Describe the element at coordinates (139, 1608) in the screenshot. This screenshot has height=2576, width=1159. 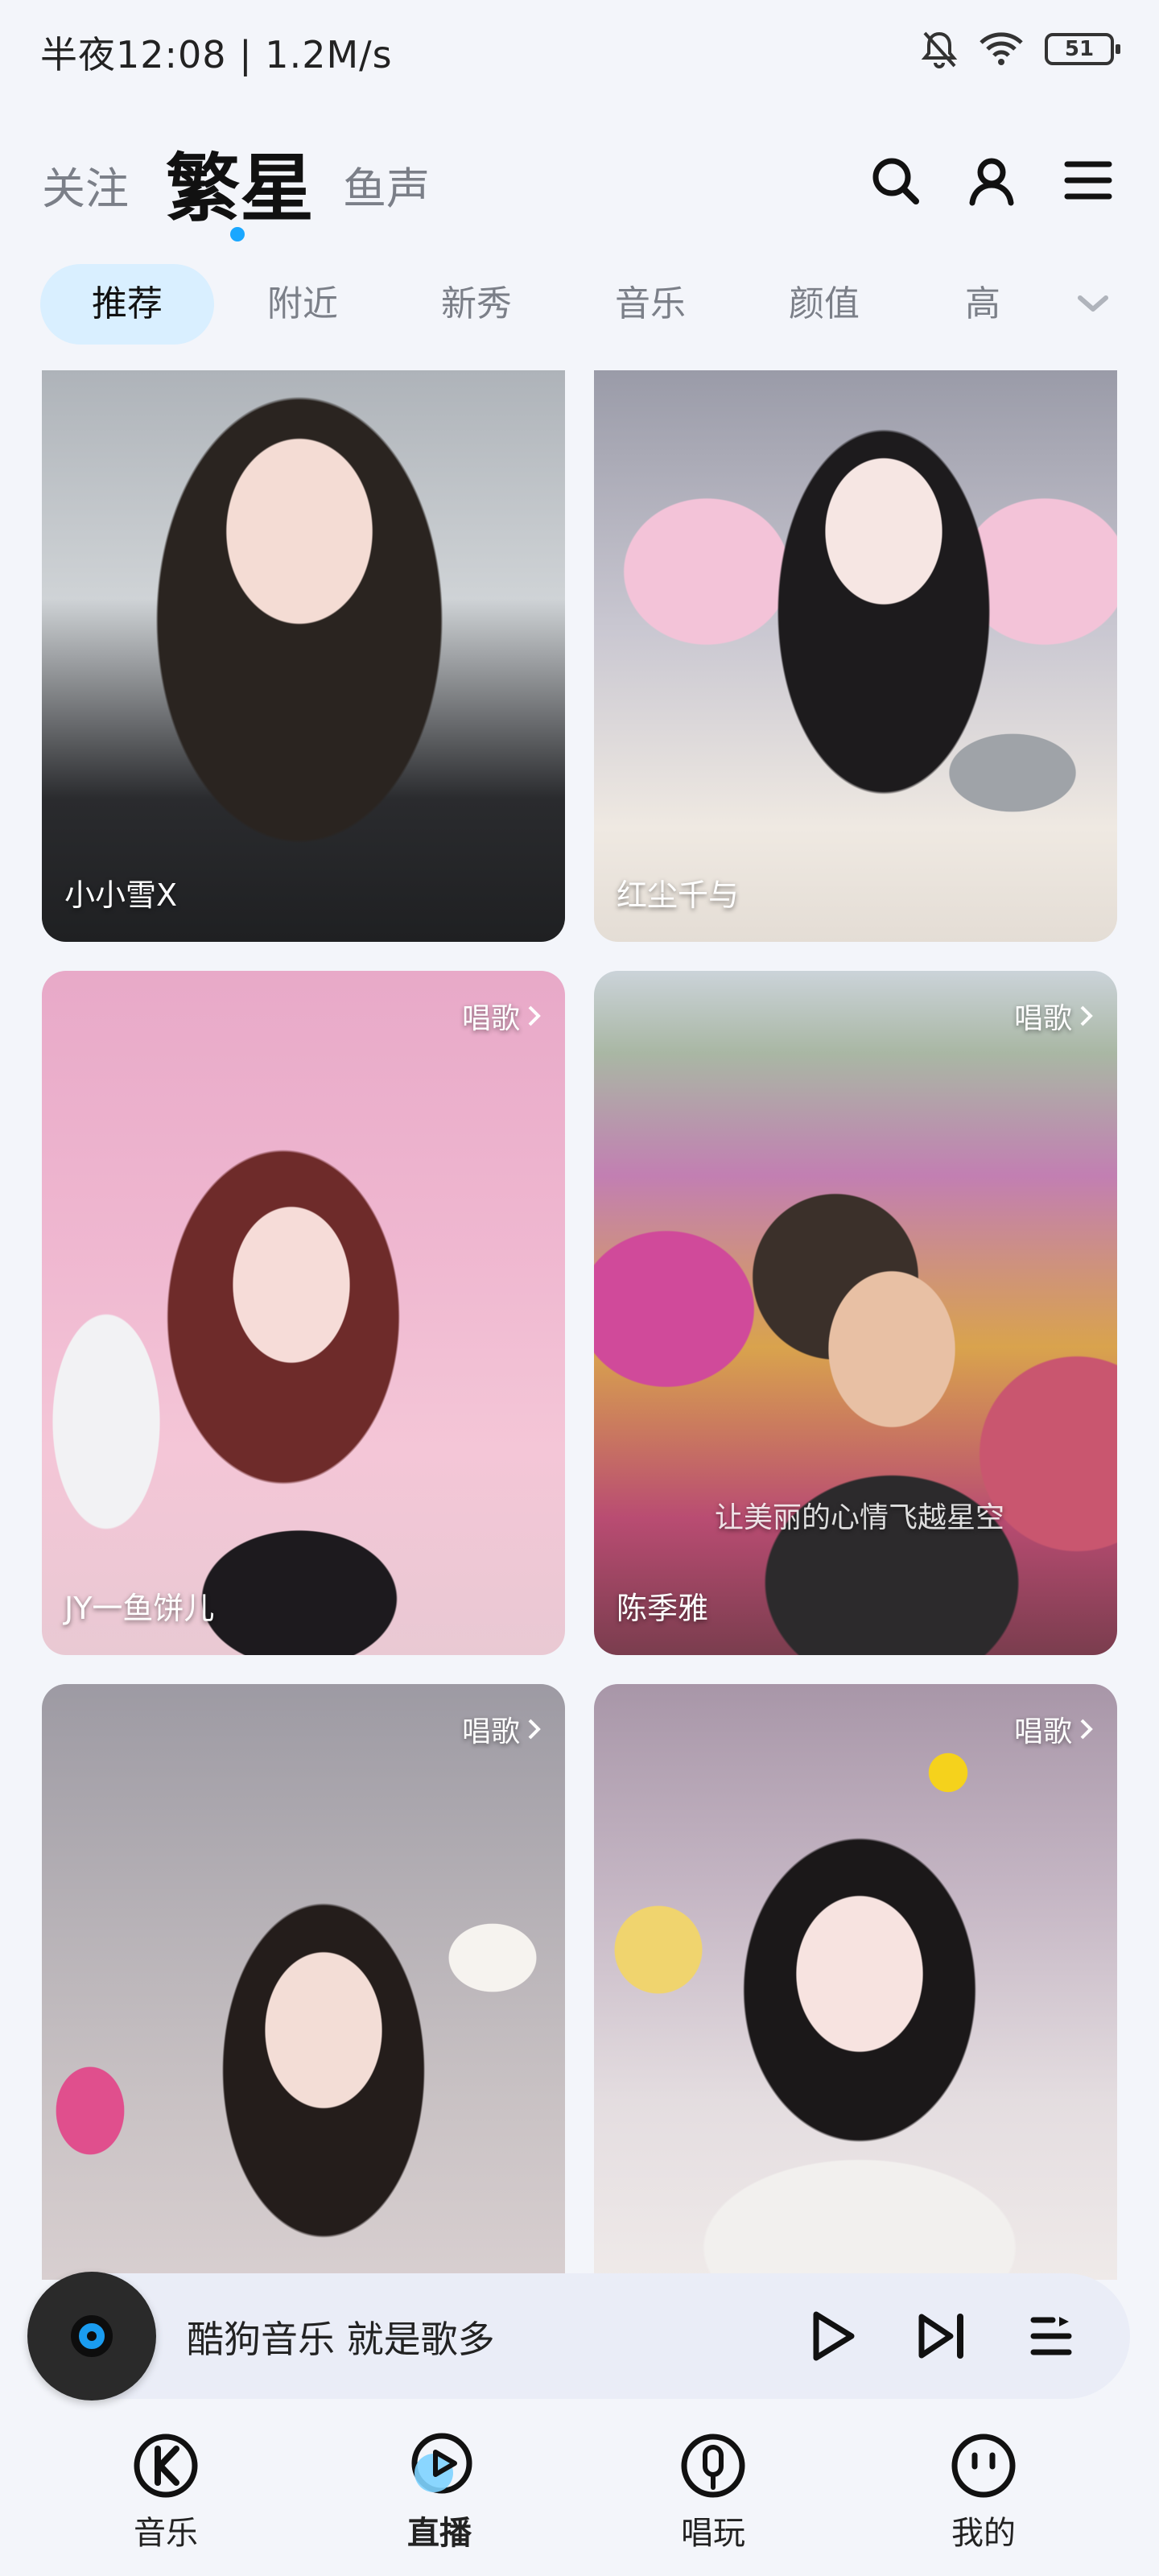
I see `streamer-name: JY一鱼饼儿` at that location.